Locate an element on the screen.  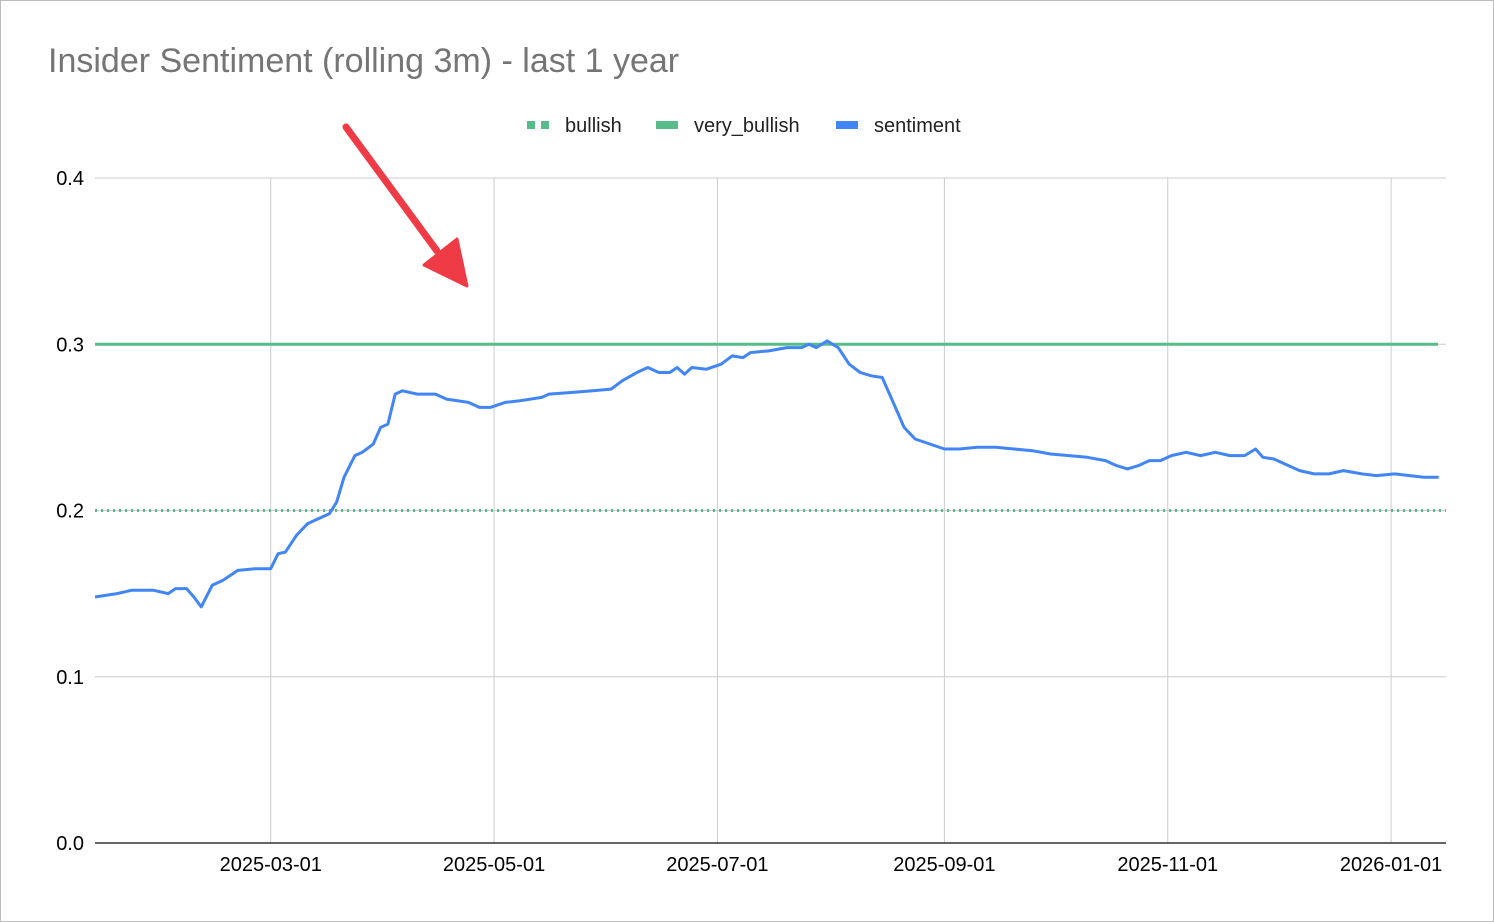
y-tick-label: 0.3 is located at coordinates (70, 345).